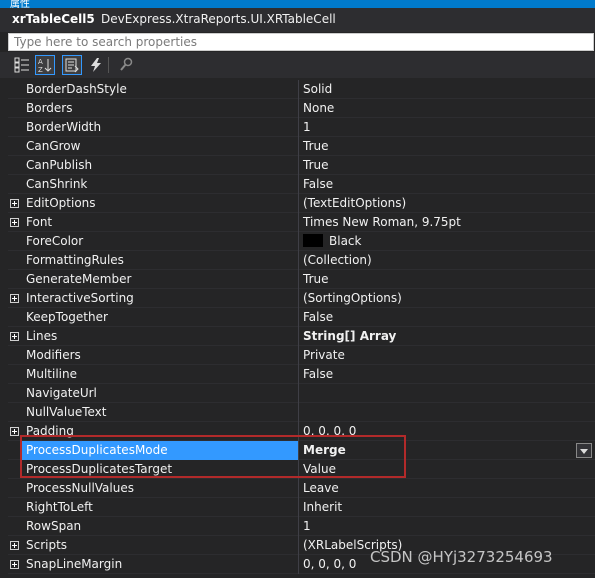  I want to click on search-input, so click(301, 42).